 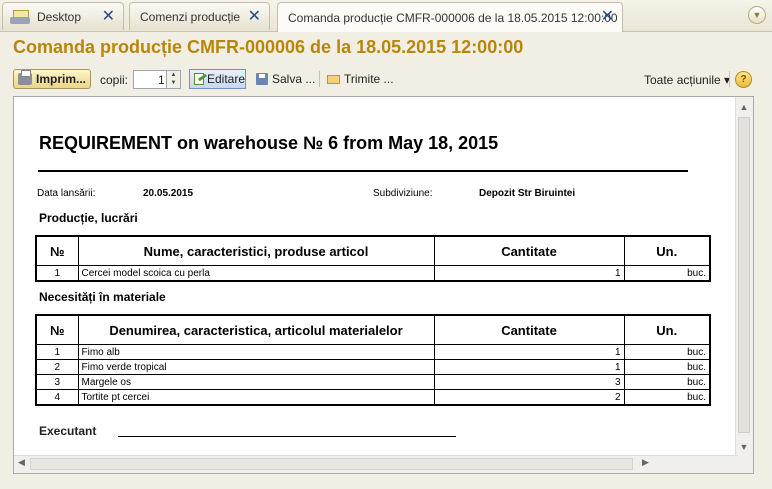 I want to click on tab-desktop: Desktop ✕, so click(x=63, y=16).